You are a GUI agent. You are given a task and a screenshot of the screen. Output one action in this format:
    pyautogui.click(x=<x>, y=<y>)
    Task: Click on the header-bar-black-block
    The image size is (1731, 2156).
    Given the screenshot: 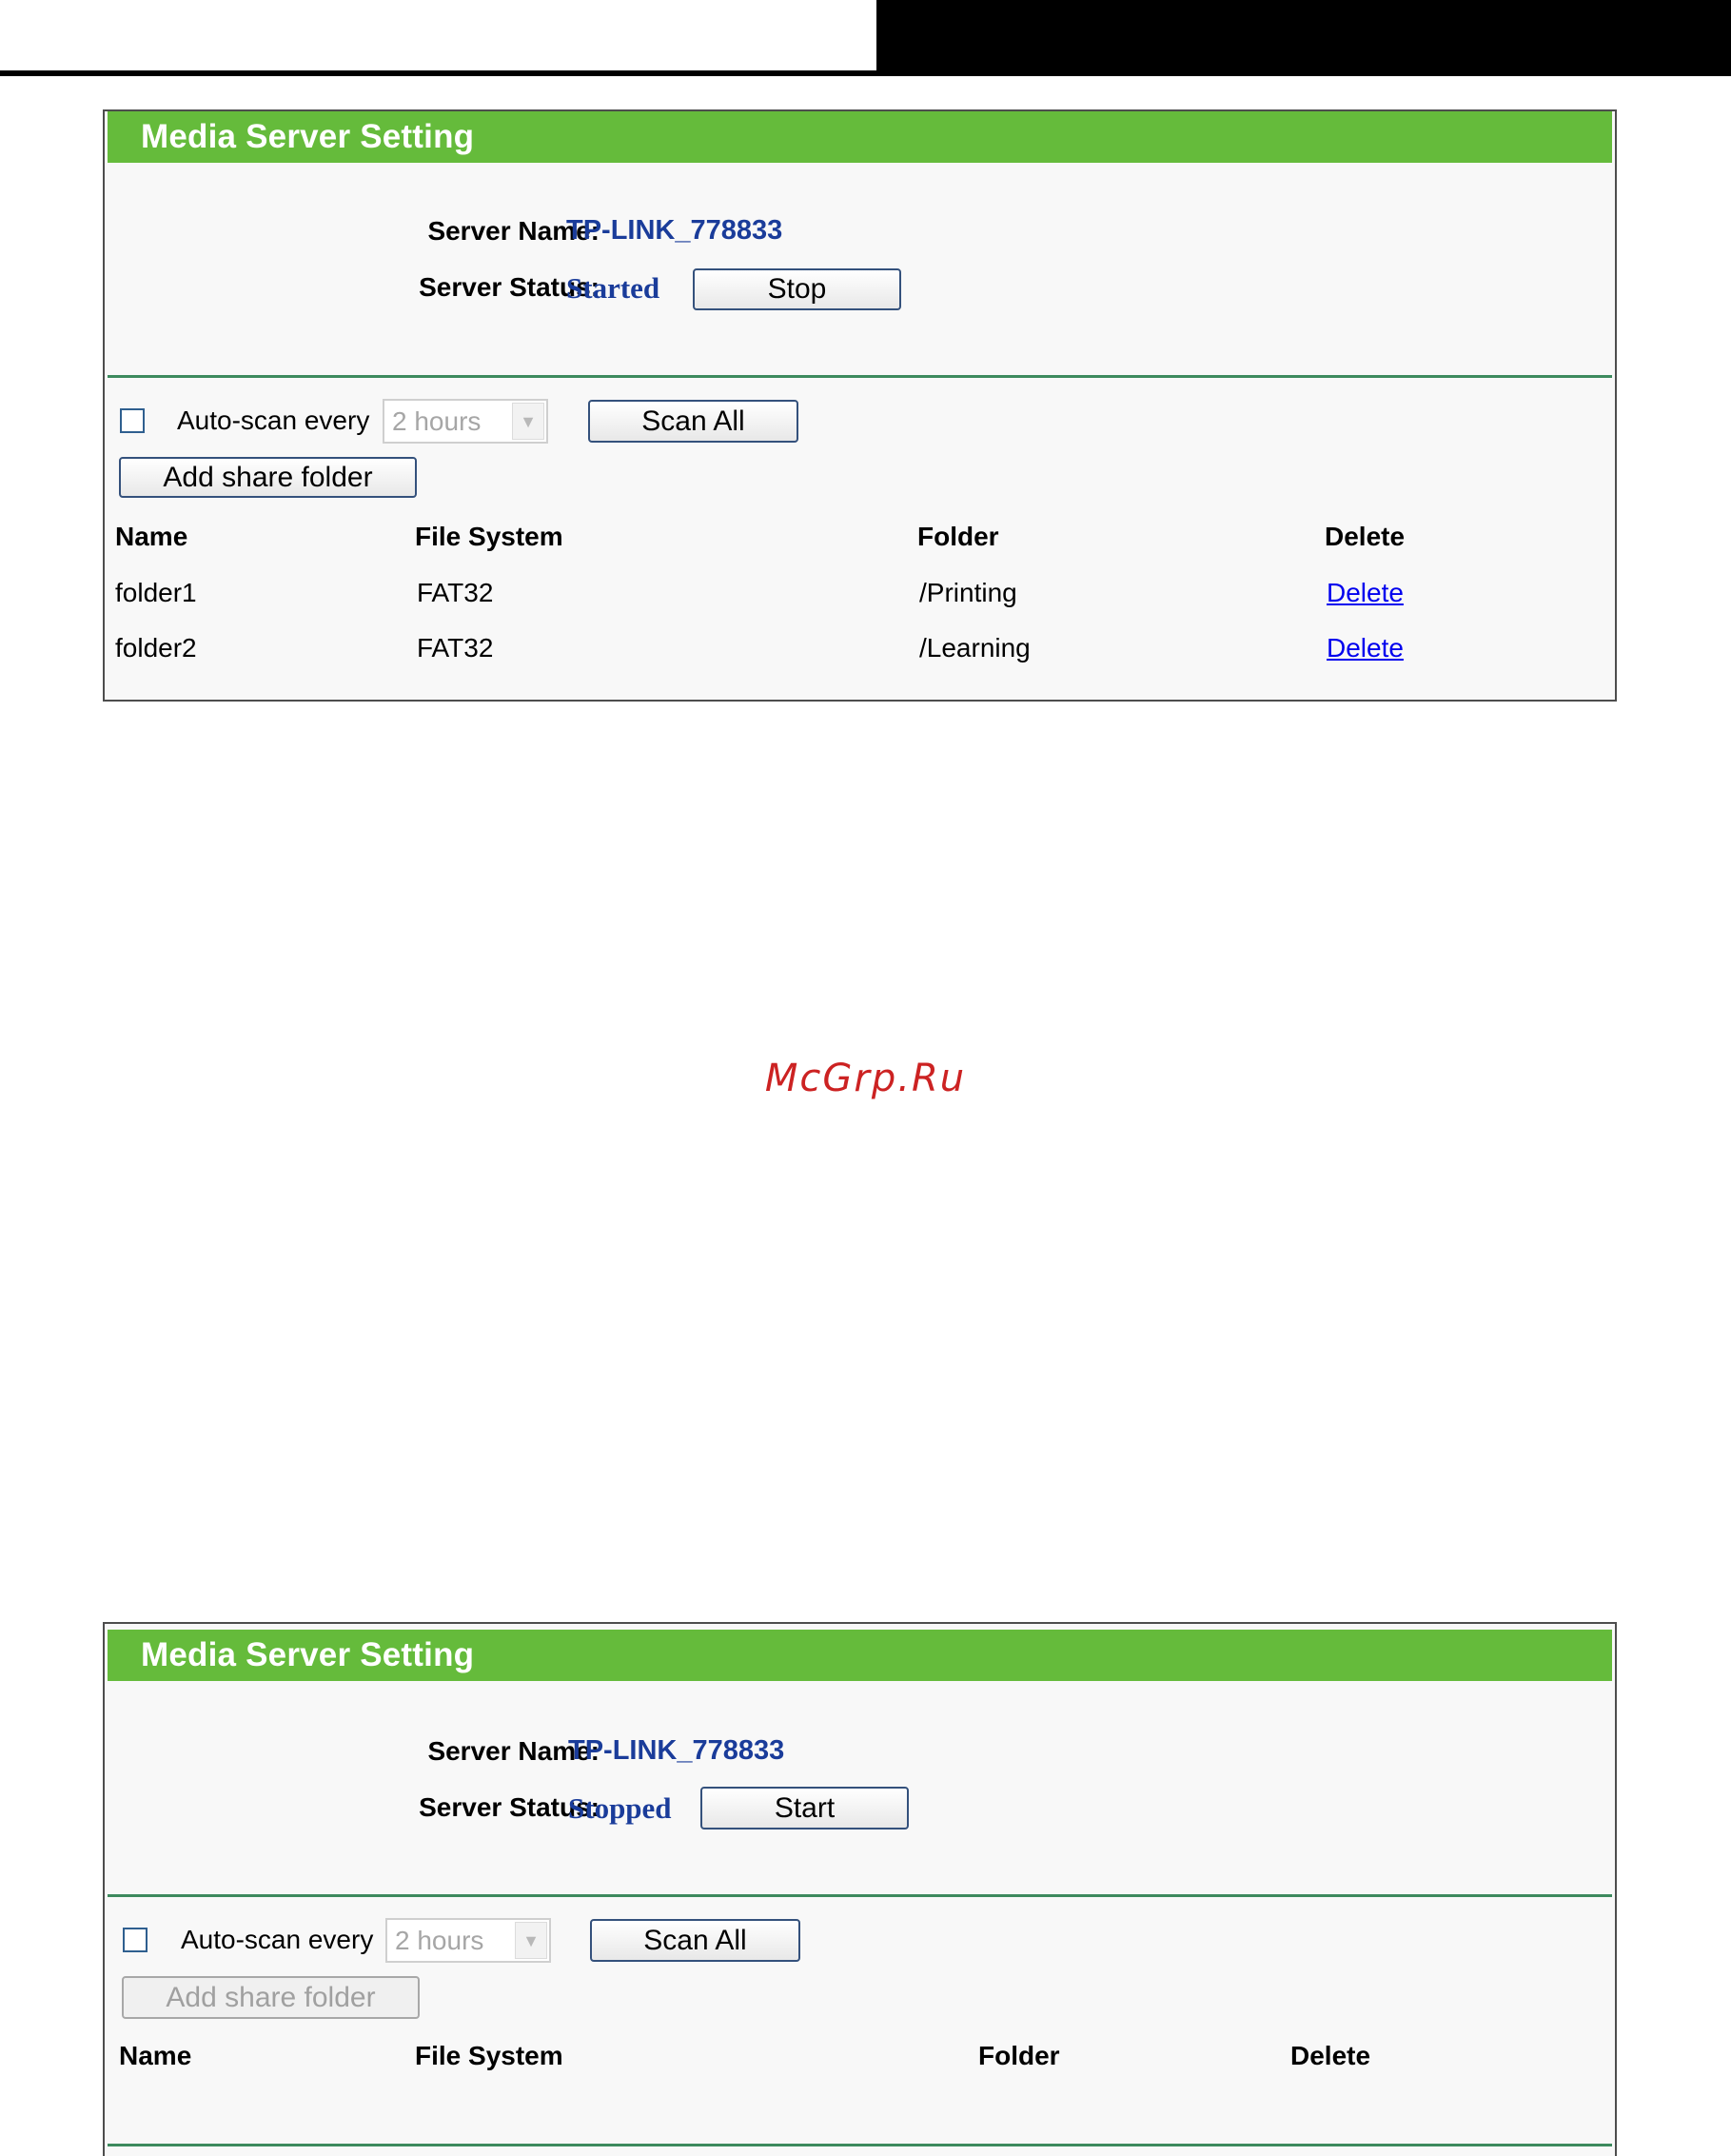 What is the action you would take?
    pyautogui.click(x=1304, y=35)
    